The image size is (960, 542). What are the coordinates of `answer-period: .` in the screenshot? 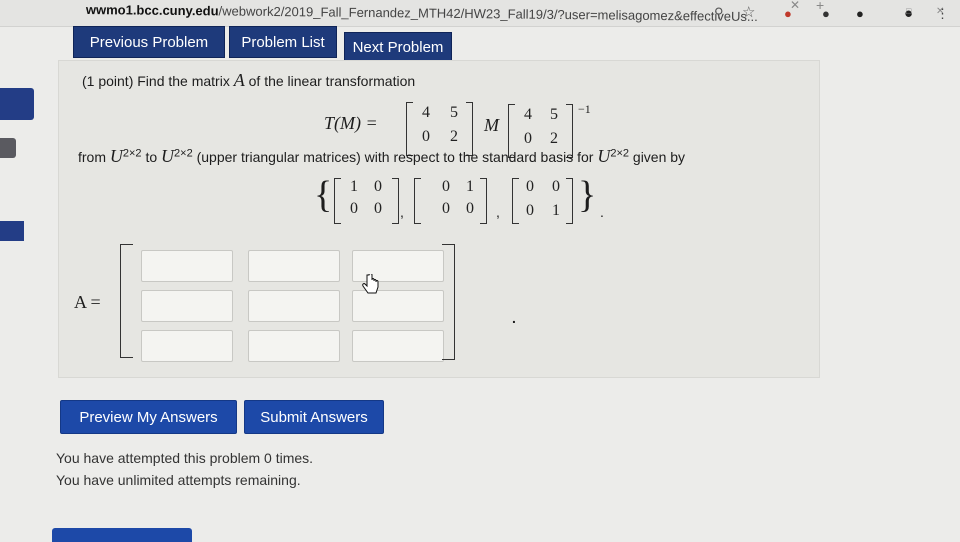 It's located at (514, 318).